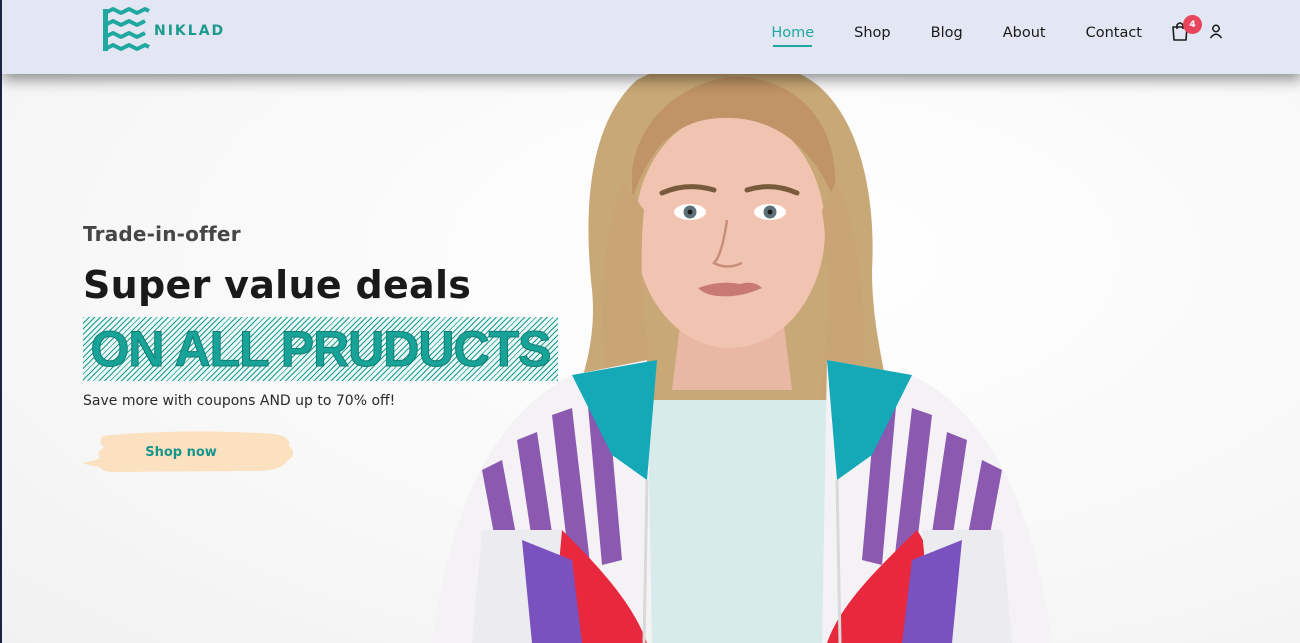 The height and width of the screenshot is (643, 1300). What do you see at coordinates (872, 33) in the screenshot?
I see `nav-item-shop: Shop` at bounding box center [872, 33].